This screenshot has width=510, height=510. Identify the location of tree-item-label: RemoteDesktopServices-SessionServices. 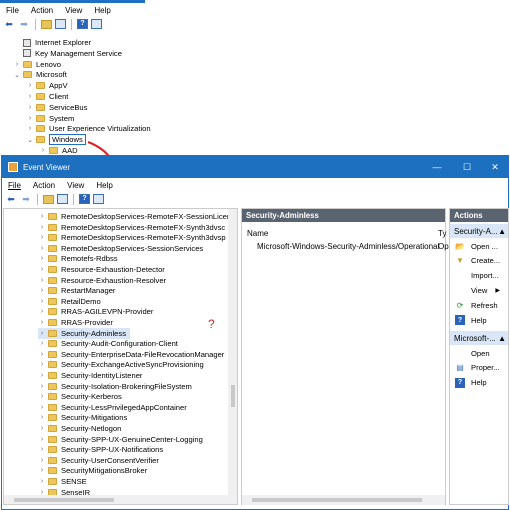
(132, 248).